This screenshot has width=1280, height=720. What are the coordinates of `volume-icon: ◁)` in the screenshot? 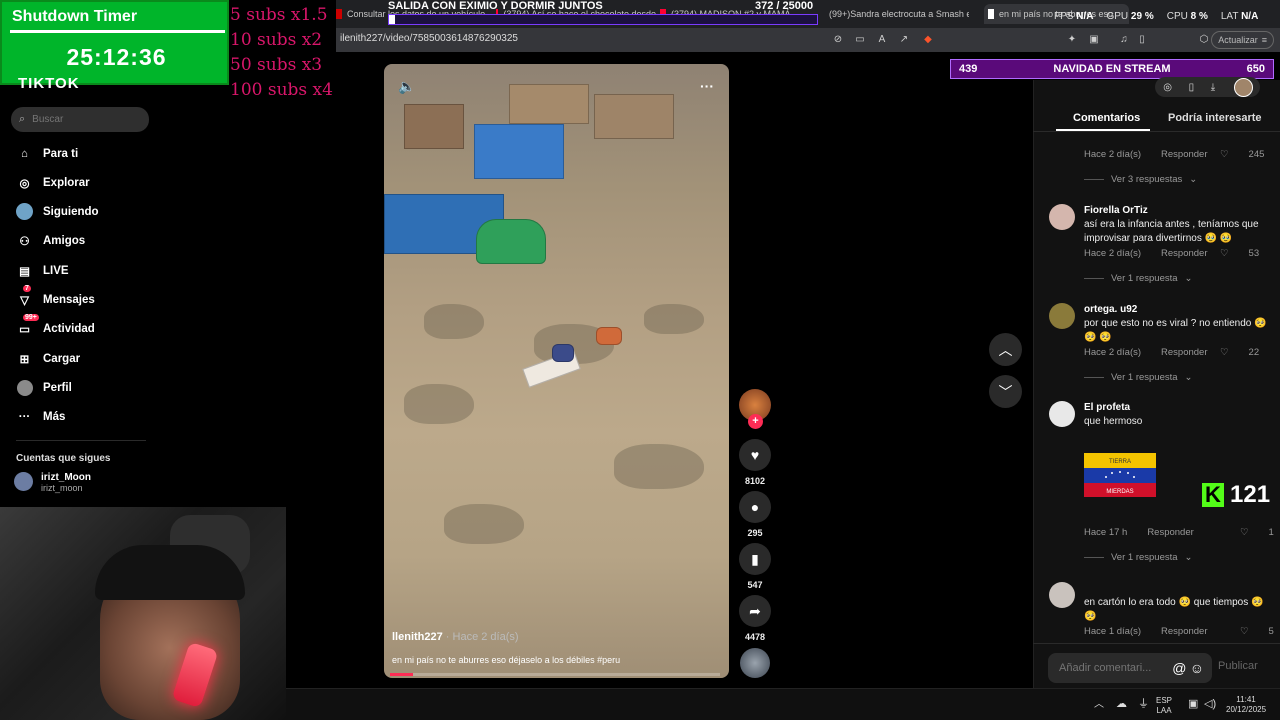 It's located at (1210, 704).